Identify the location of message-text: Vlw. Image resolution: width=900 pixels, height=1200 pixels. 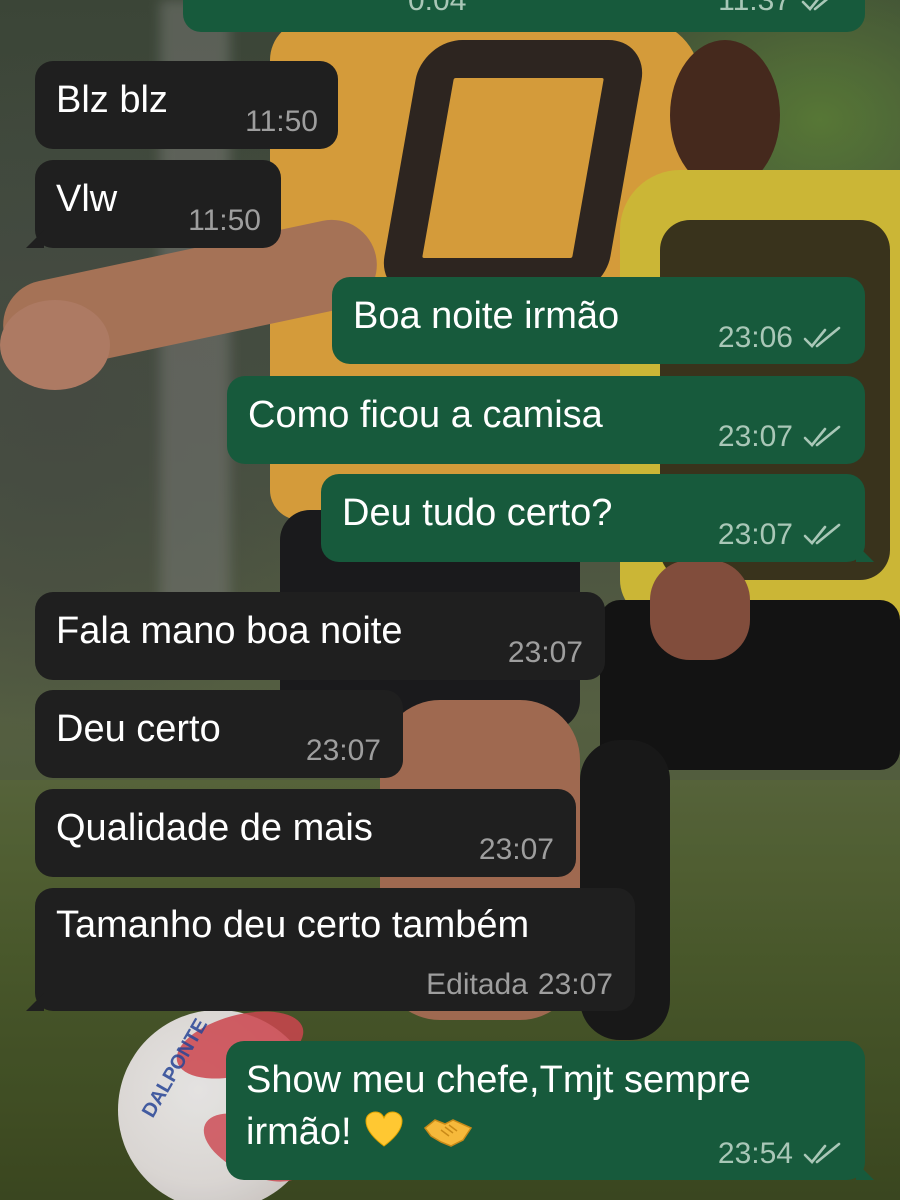
(87, 199).